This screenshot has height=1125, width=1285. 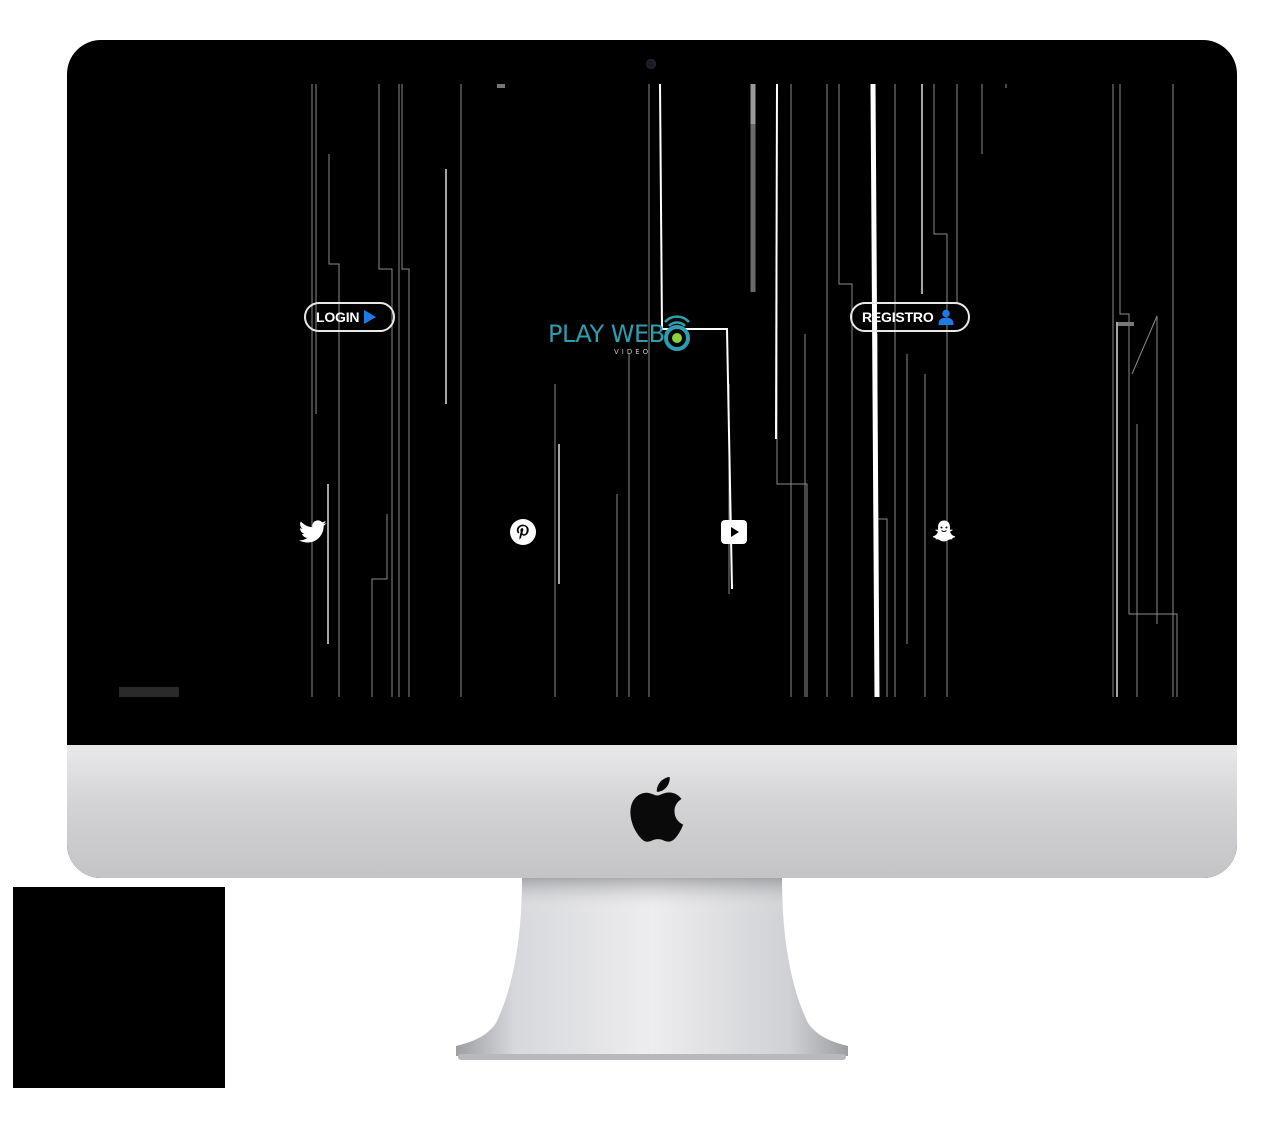 I want to click on loading-block, so click(x=149, y=692).